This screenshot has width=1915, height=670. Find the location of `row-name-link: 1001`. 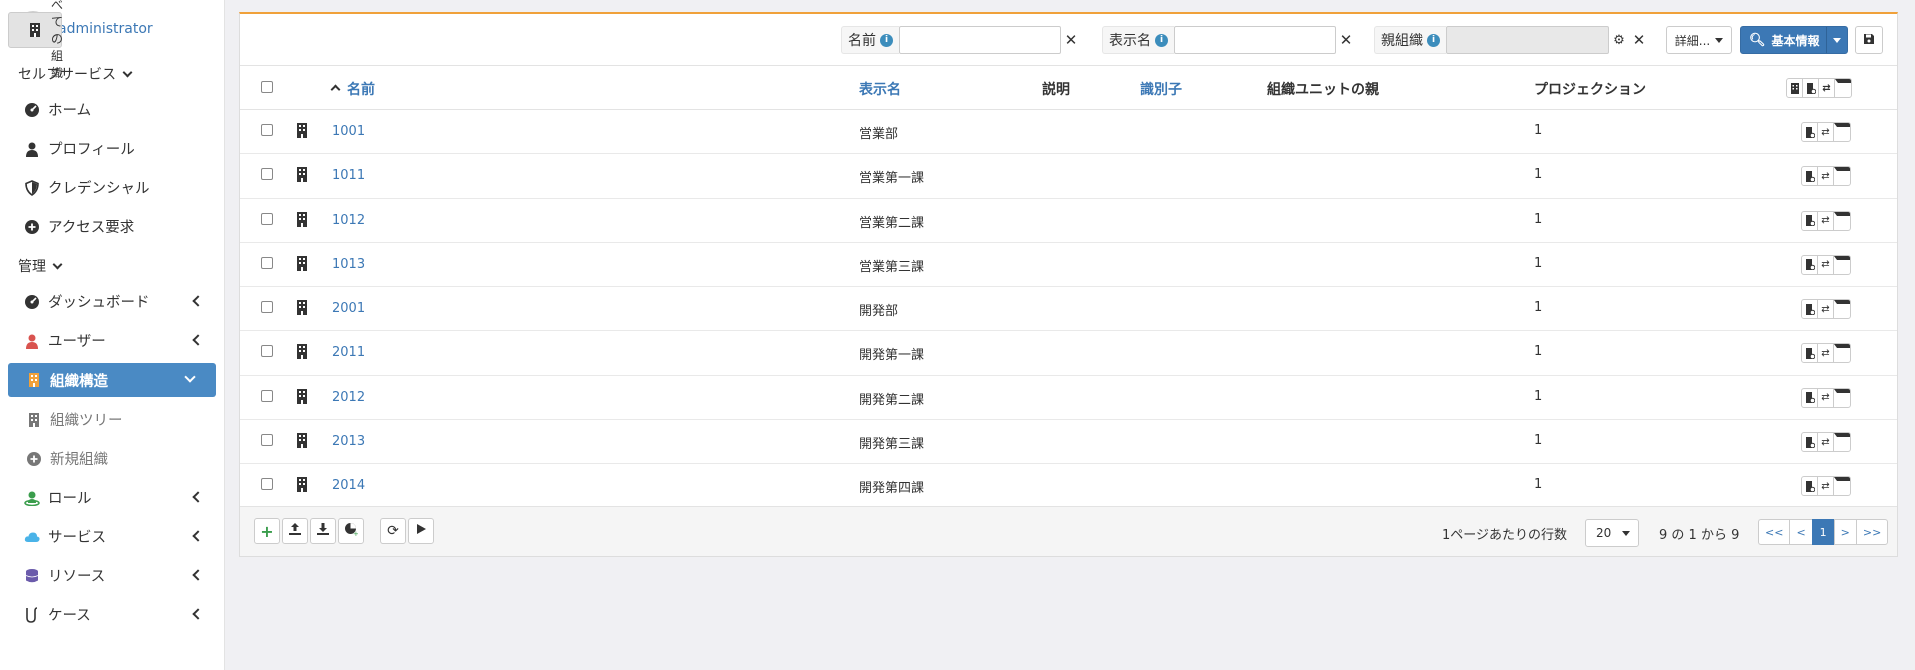

row-name-link: 1001 is located at coordinates (348, 131).